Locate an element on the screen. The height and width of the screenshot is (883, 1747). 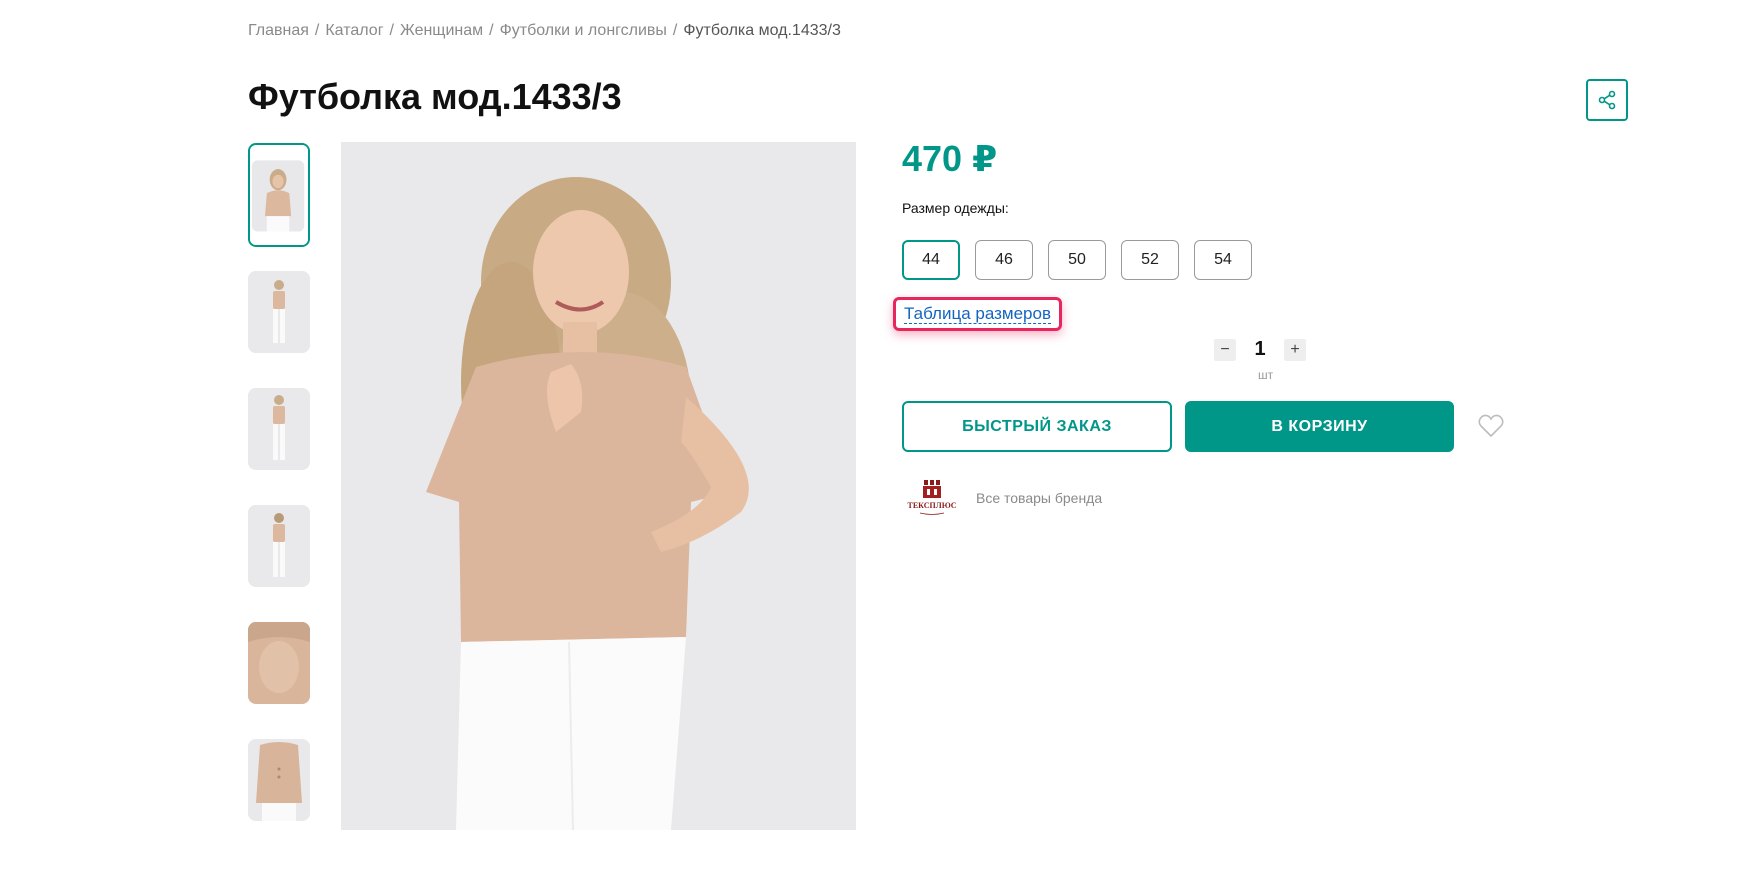
breadcrumb-current: Футболка мод.1433/3 is located at coordinates (762, 30).